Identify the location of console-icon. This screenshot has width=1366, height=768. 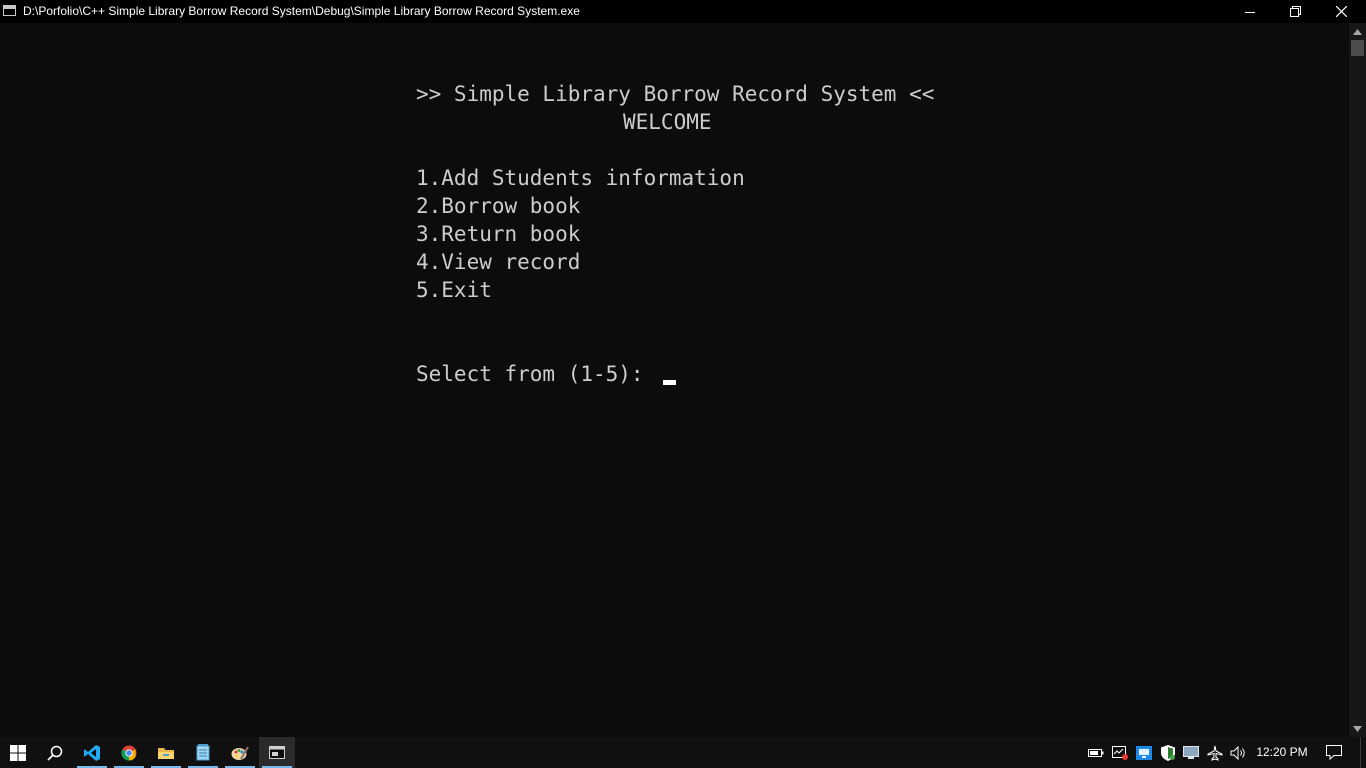
(277, 752).